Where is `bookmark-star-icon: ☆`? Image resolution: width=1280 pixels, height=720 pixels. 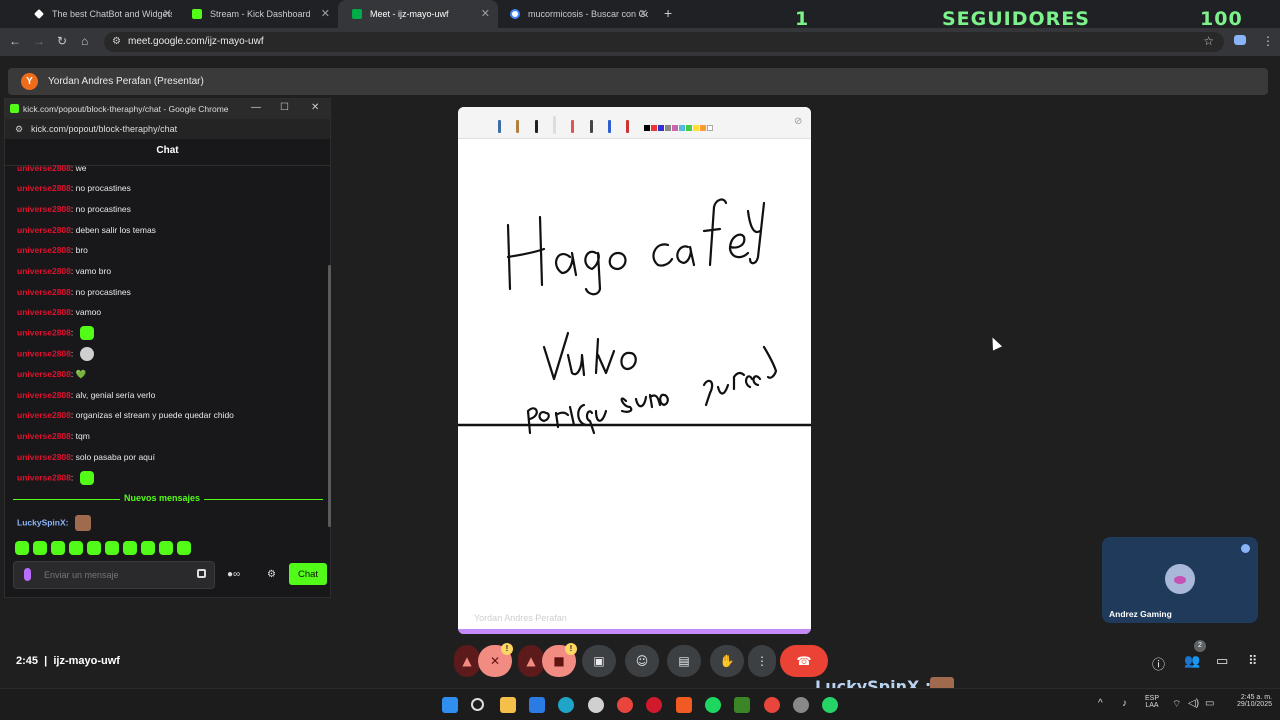
bookmark-star-icon: ☆ is located at coordinates (1208, 41).